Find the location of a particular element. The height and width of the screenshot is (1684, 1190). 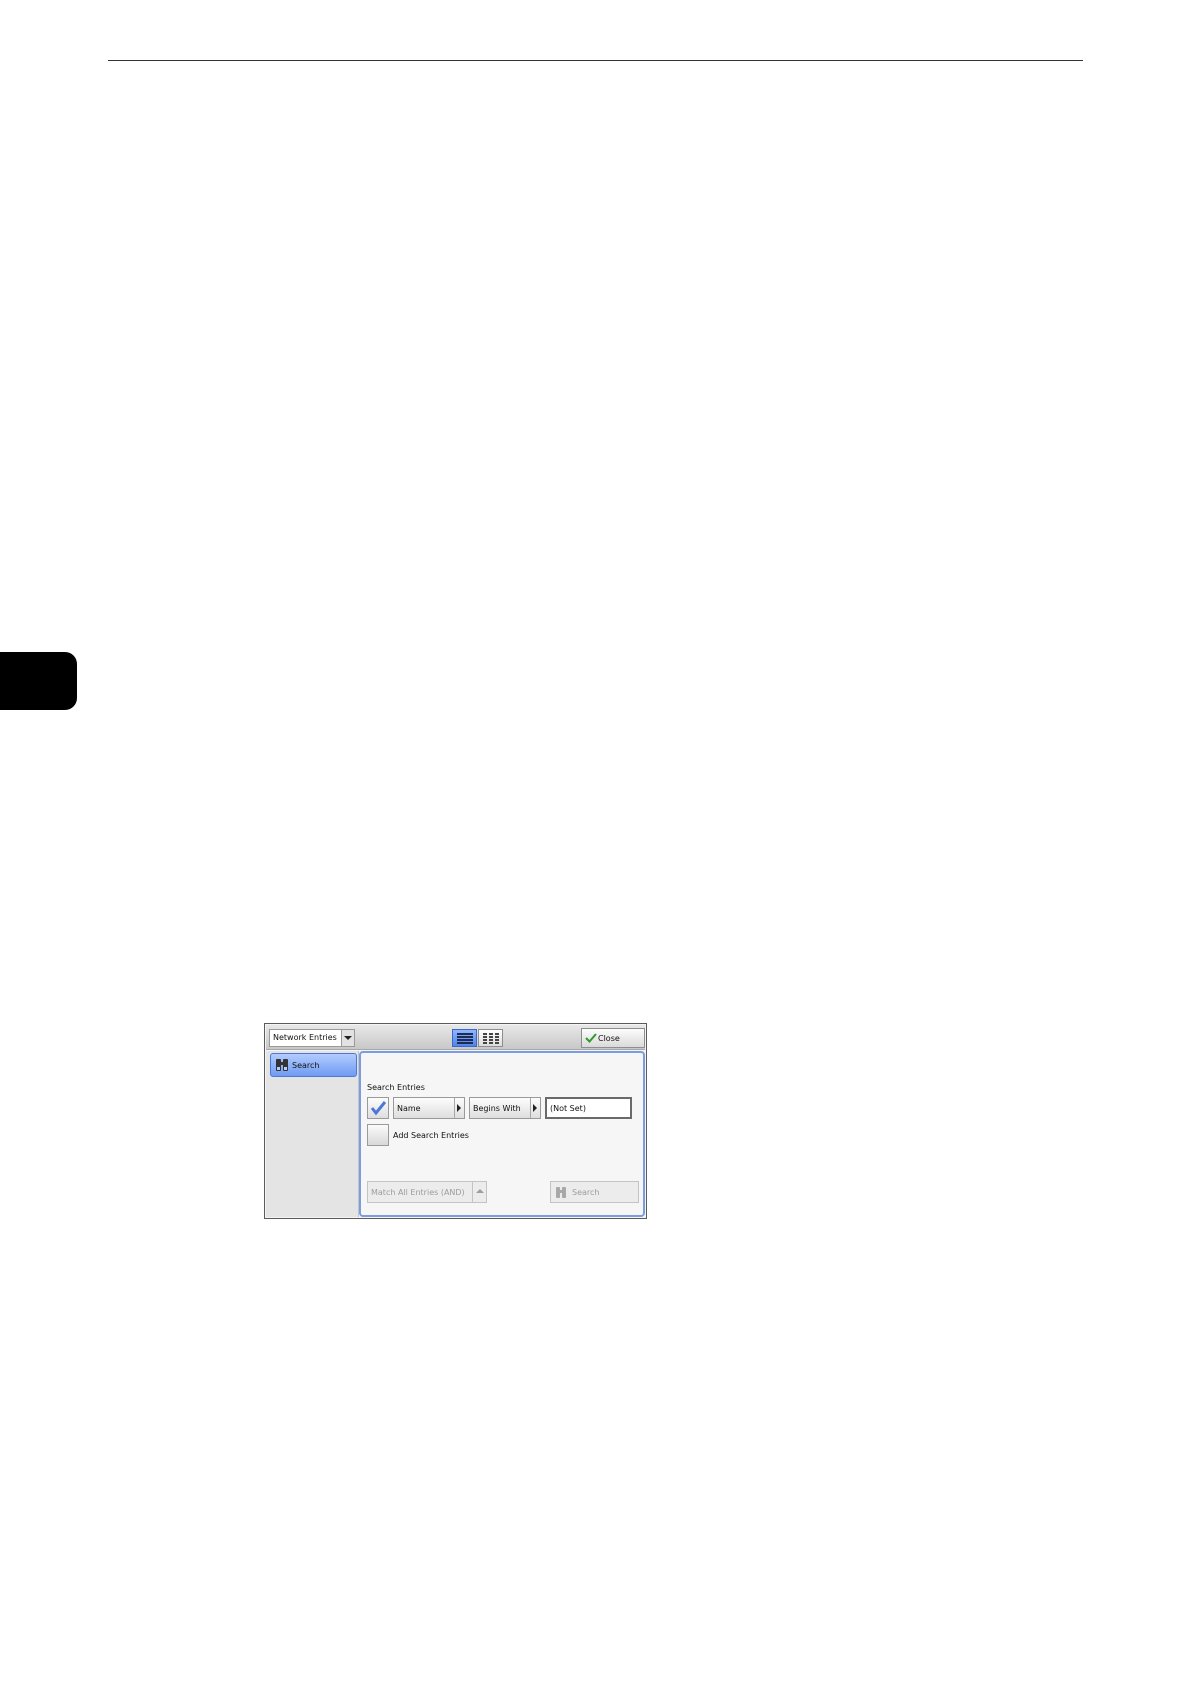

list-view-button is located at coordinates (464, 1038).